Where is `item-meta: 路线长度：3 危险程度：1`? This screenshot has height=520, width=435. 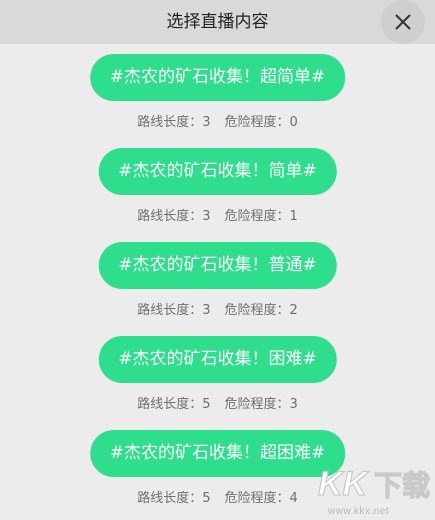 item-meta: 路线长度：3 危险程度：1 is located at coordinates (217, 214).